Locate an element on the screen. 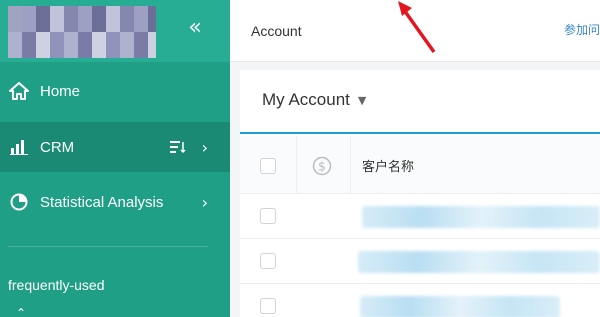 Image resolution: width=600 pixels, height=317 pixels. page-title: Account is located at coordinates (276, 31).